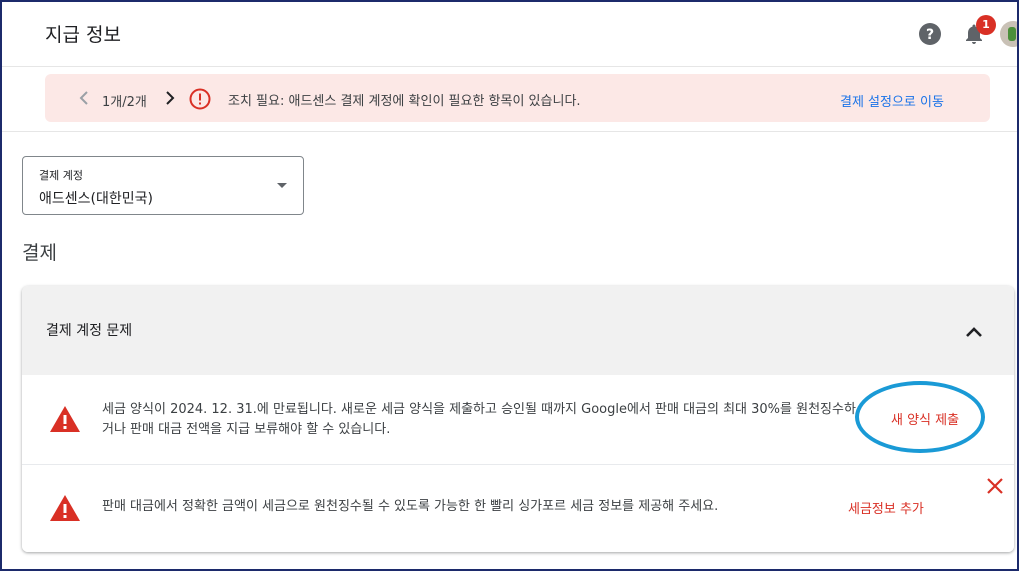  Describe the element at coordinates (170, 98) in the screenshot. I see `chevron-right-icon` at that location.